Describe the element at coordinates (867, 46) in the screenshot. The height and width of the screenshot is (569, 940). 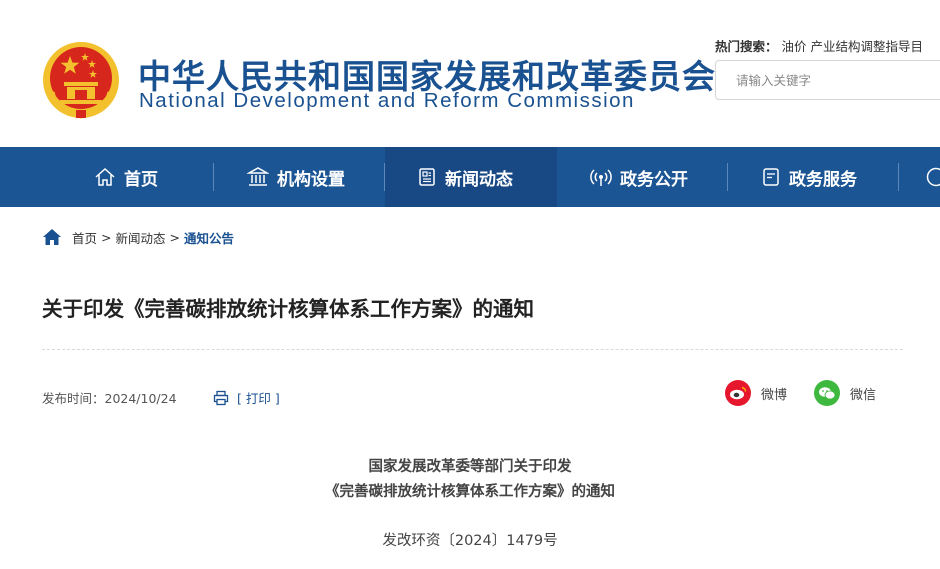
I see `hot-search-keyword: 产业结构调整指导目` at that location.